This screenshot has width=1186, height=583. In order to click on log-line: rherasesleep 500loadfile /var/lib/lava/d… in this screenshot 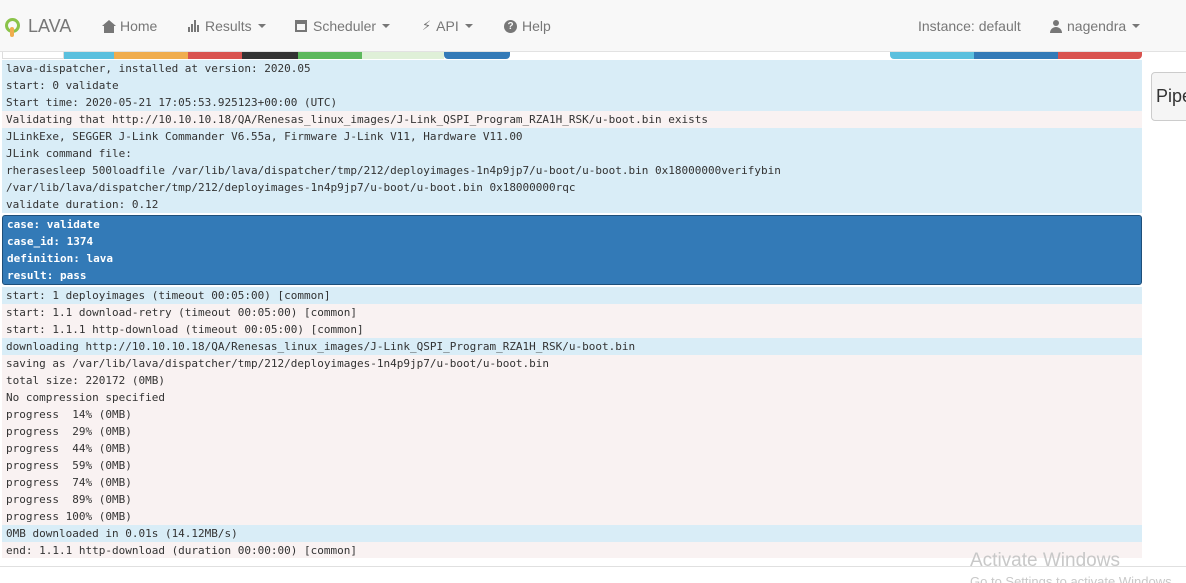, I will do `click(393, 170)`.